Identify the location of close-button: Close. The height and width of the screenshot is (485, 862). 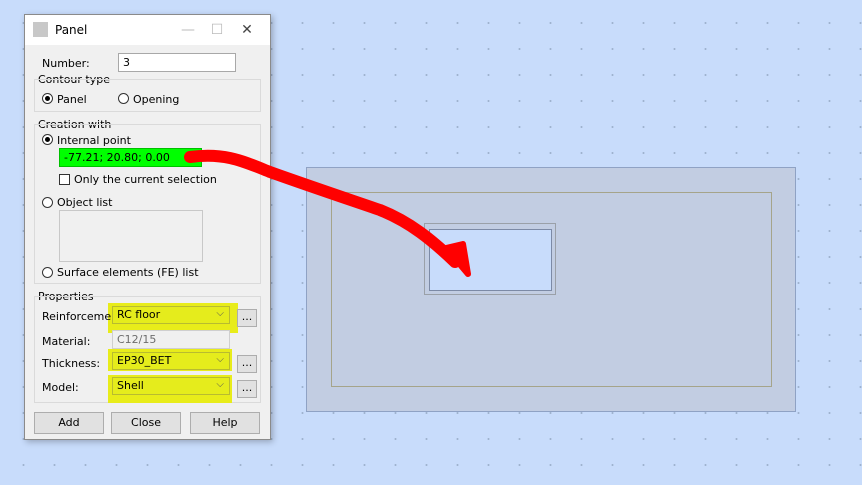
(146, 423).